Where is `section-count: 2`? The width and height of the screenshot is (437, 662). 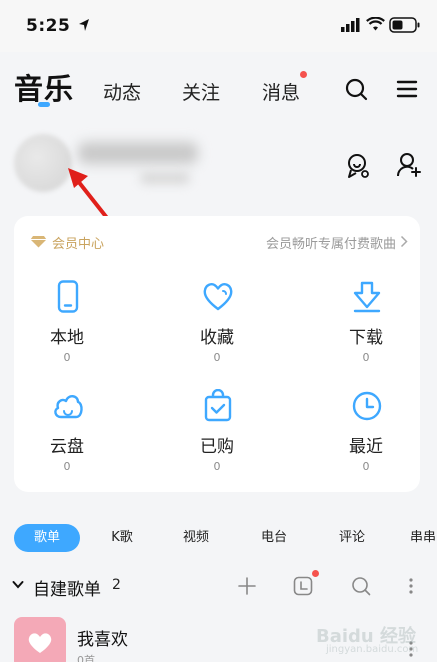 section-count: 2 is located at coordinates (116, 585).